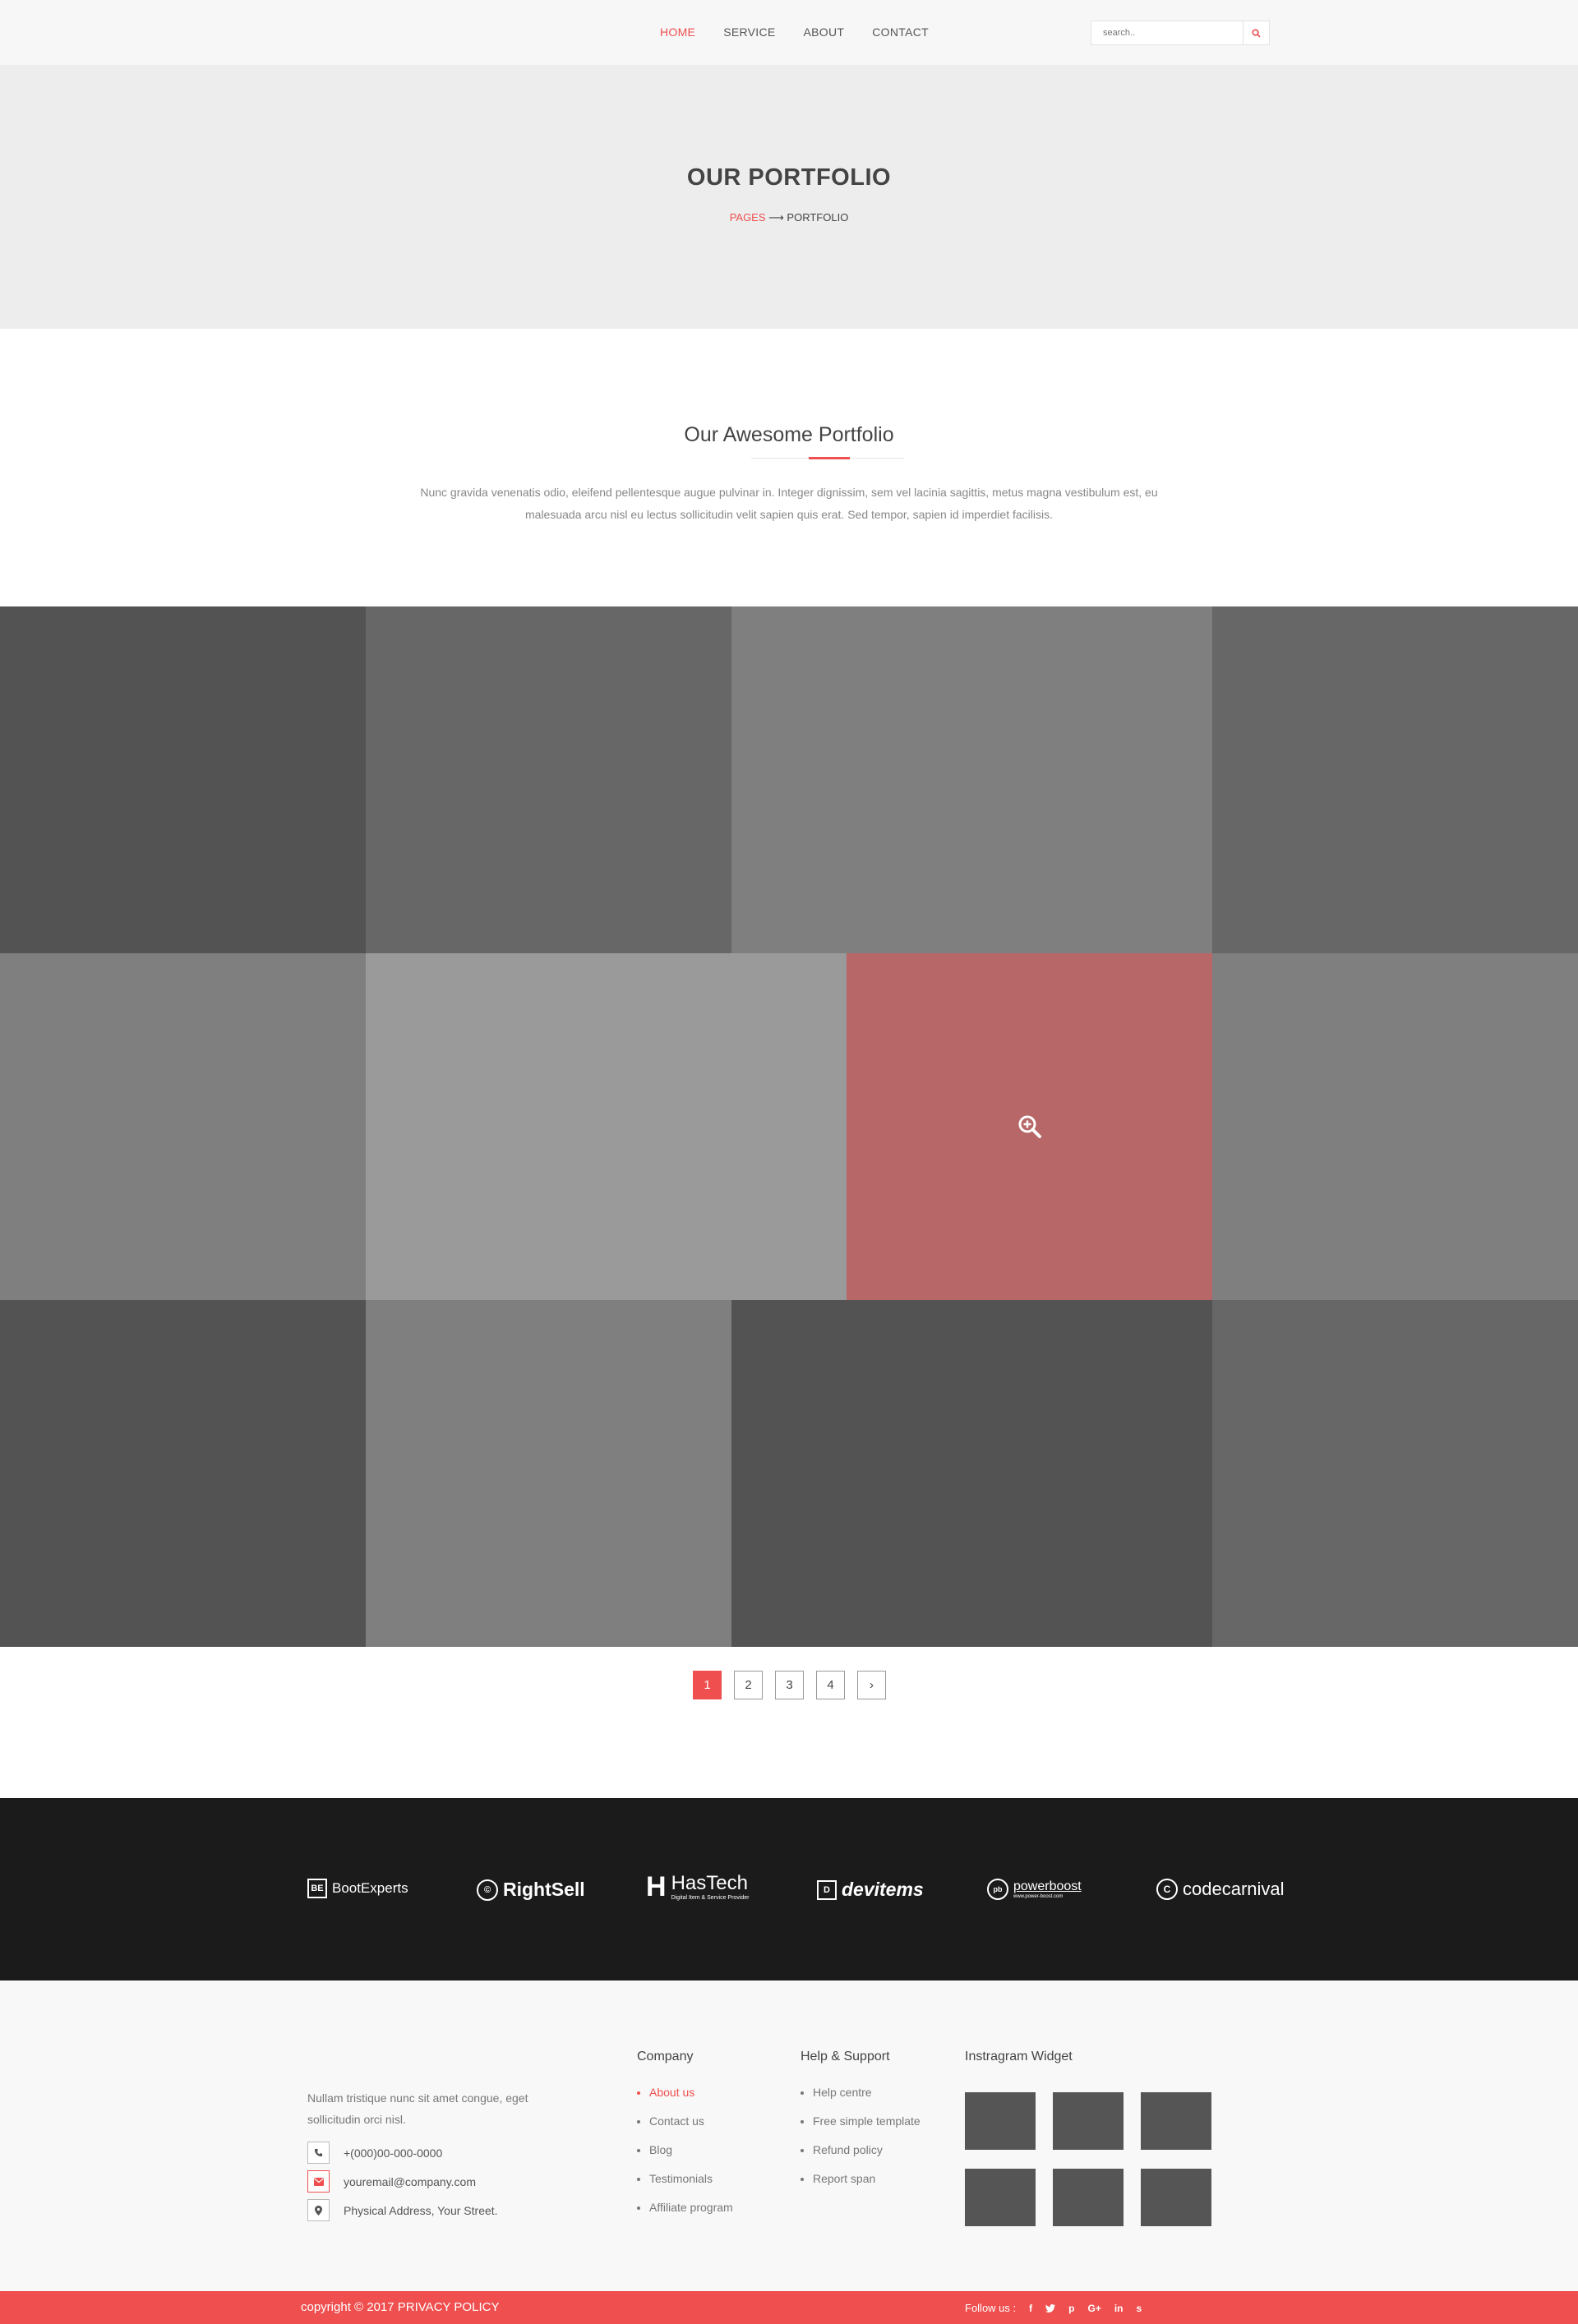 The image size is (1578, 2324). Describe the element at coordinates (421, 2210) in the screenshot. I see `physical-address: Physical Address, Your Street.` at that location.